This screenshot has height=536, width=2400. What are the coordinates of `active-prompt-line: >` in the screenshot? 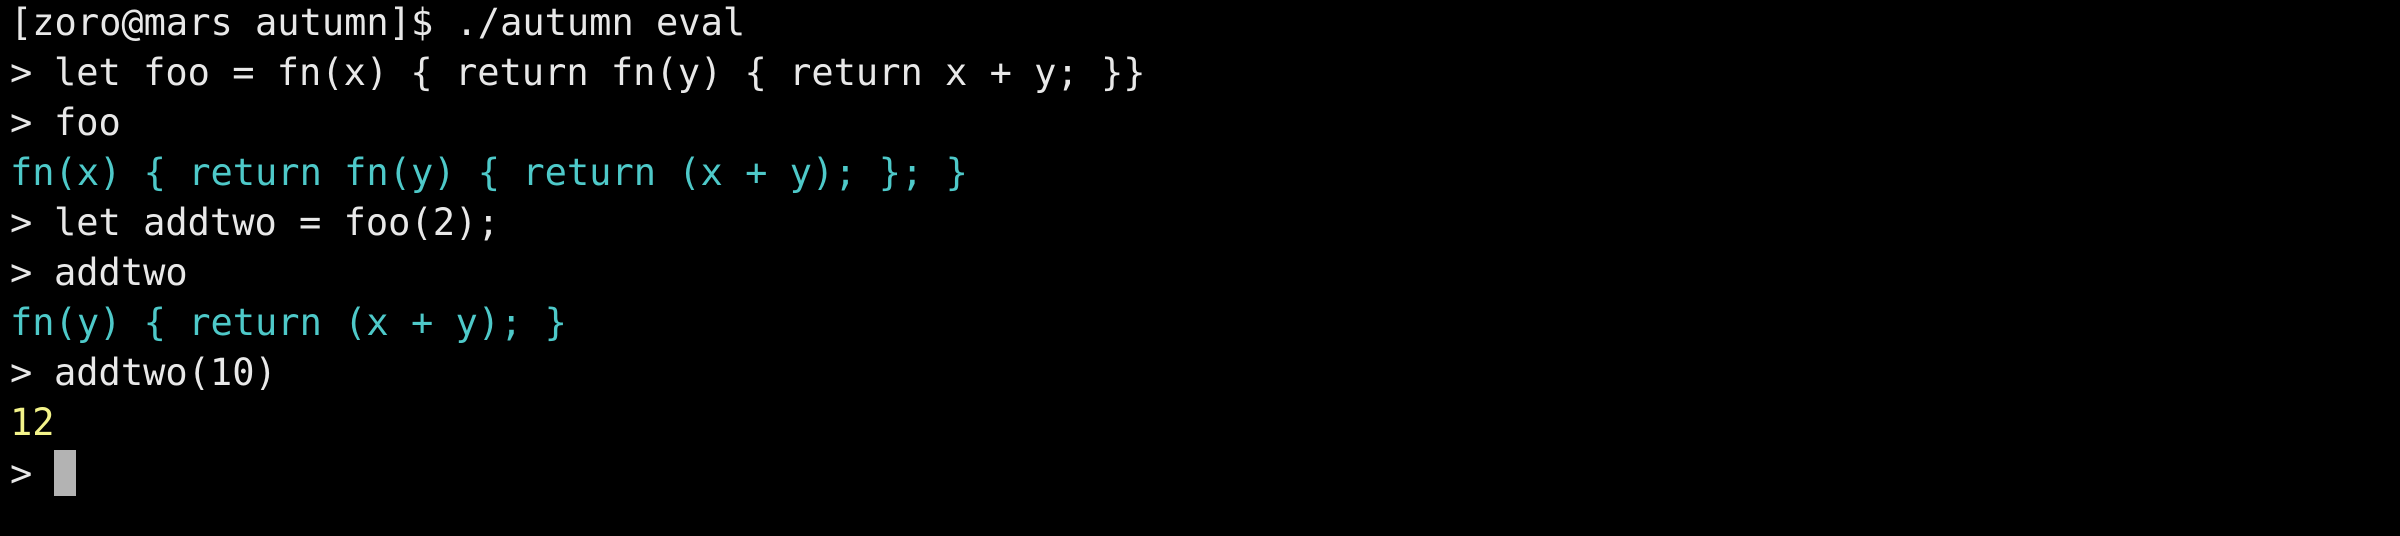 It's located at (1200, 475).